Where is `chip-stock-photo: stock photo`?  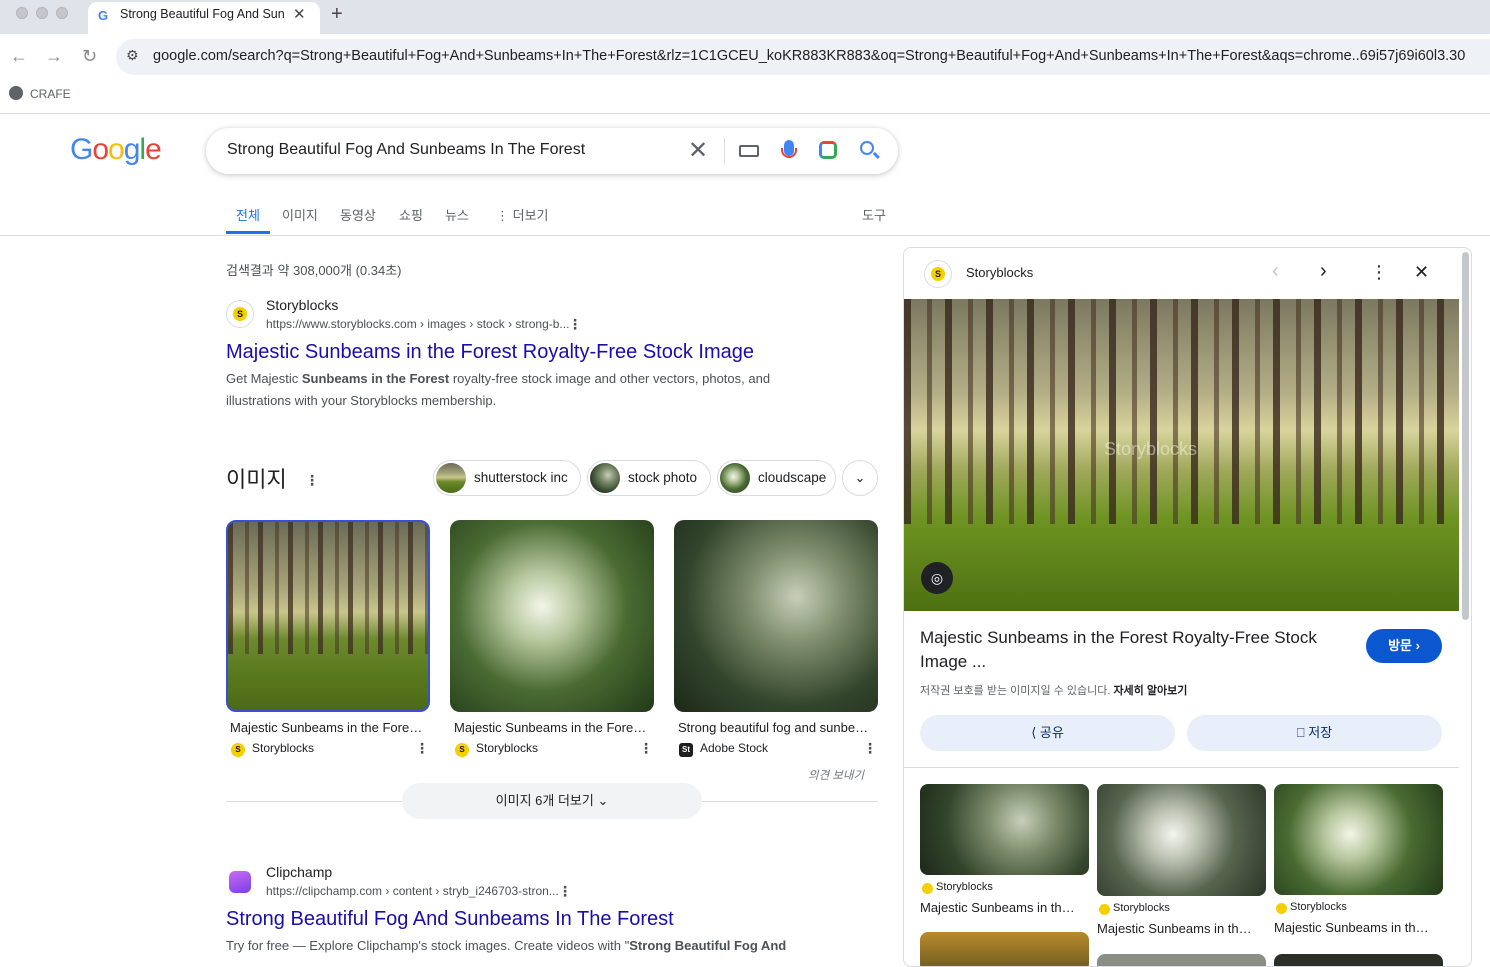 chip-stock-photo: stock photo is located at coordinates (649, 478).